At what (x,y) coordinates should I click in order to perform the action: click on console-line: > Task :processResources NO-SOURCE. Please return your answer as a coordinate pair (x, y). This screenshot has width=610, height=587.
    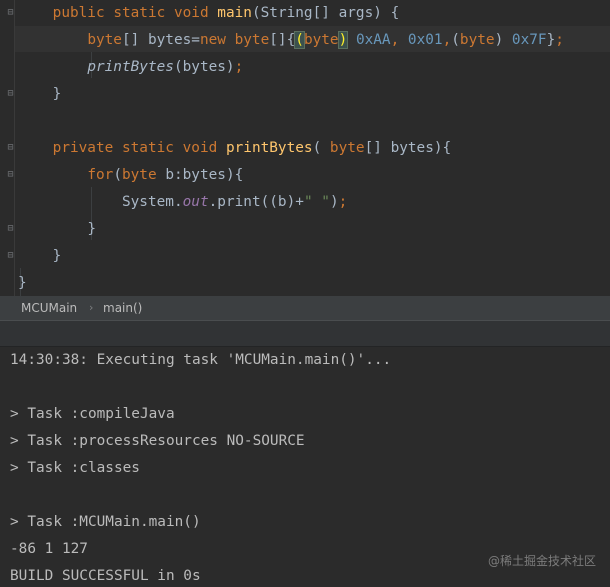
    Looking at the image, I should click on (157, 441).